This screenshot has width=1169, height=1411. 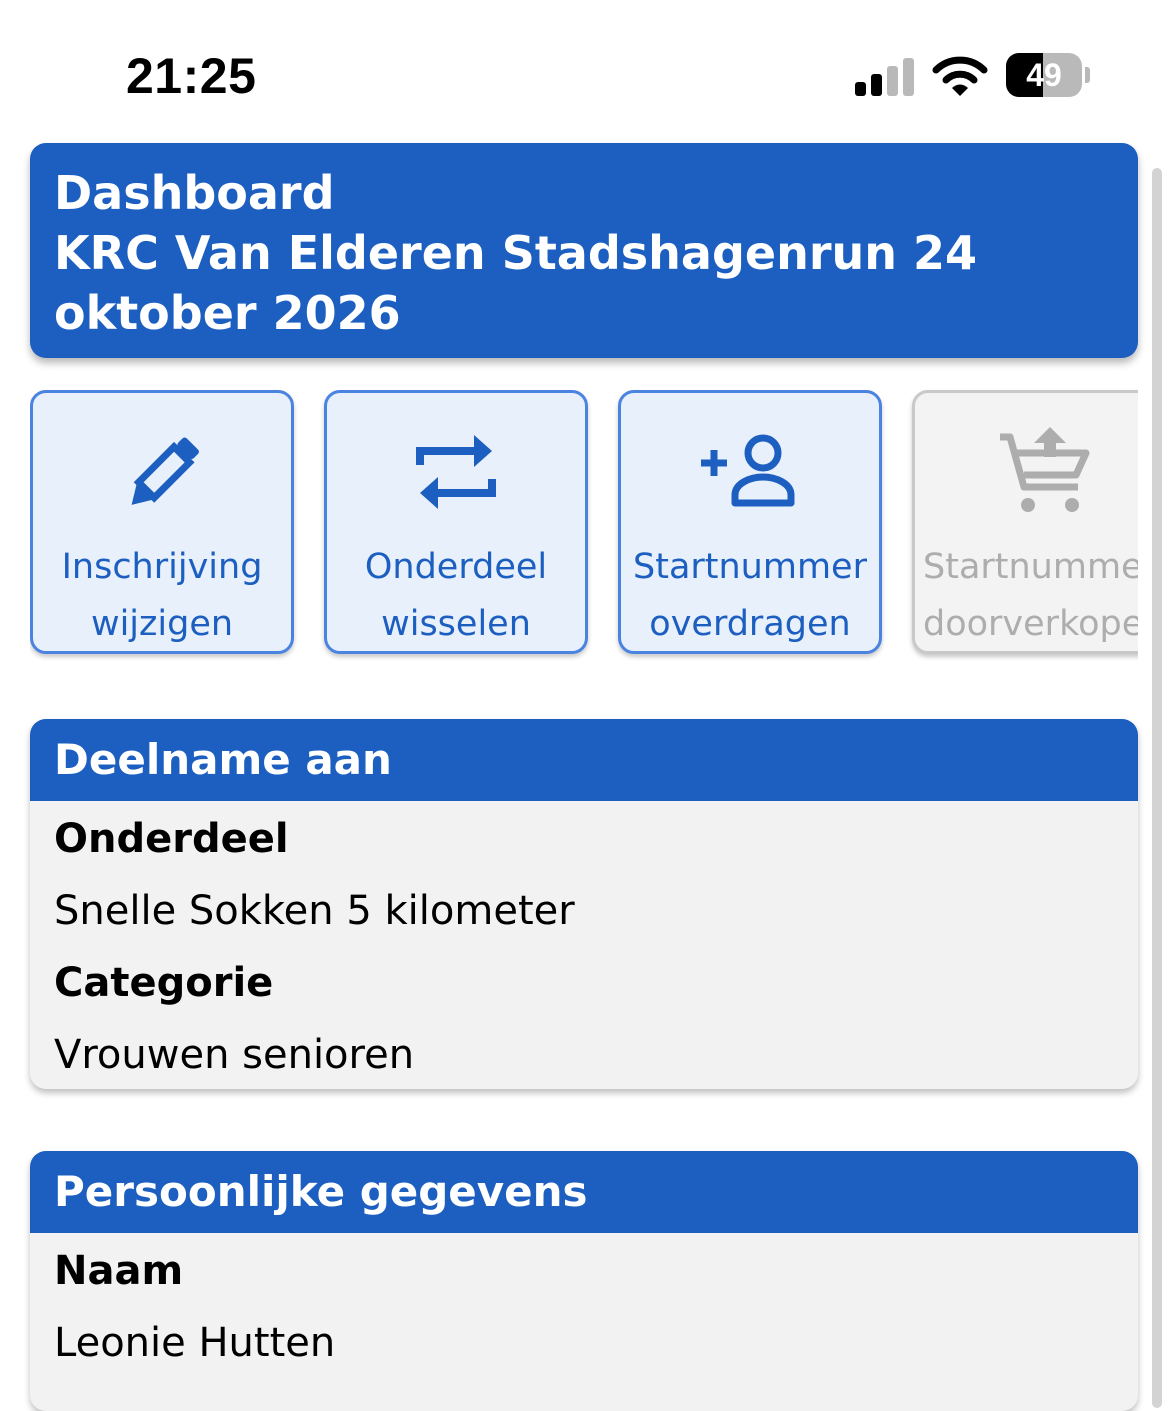 I want to click on edit-registration-button: Inschrijving wijzigen, so click(x=162, y=522).